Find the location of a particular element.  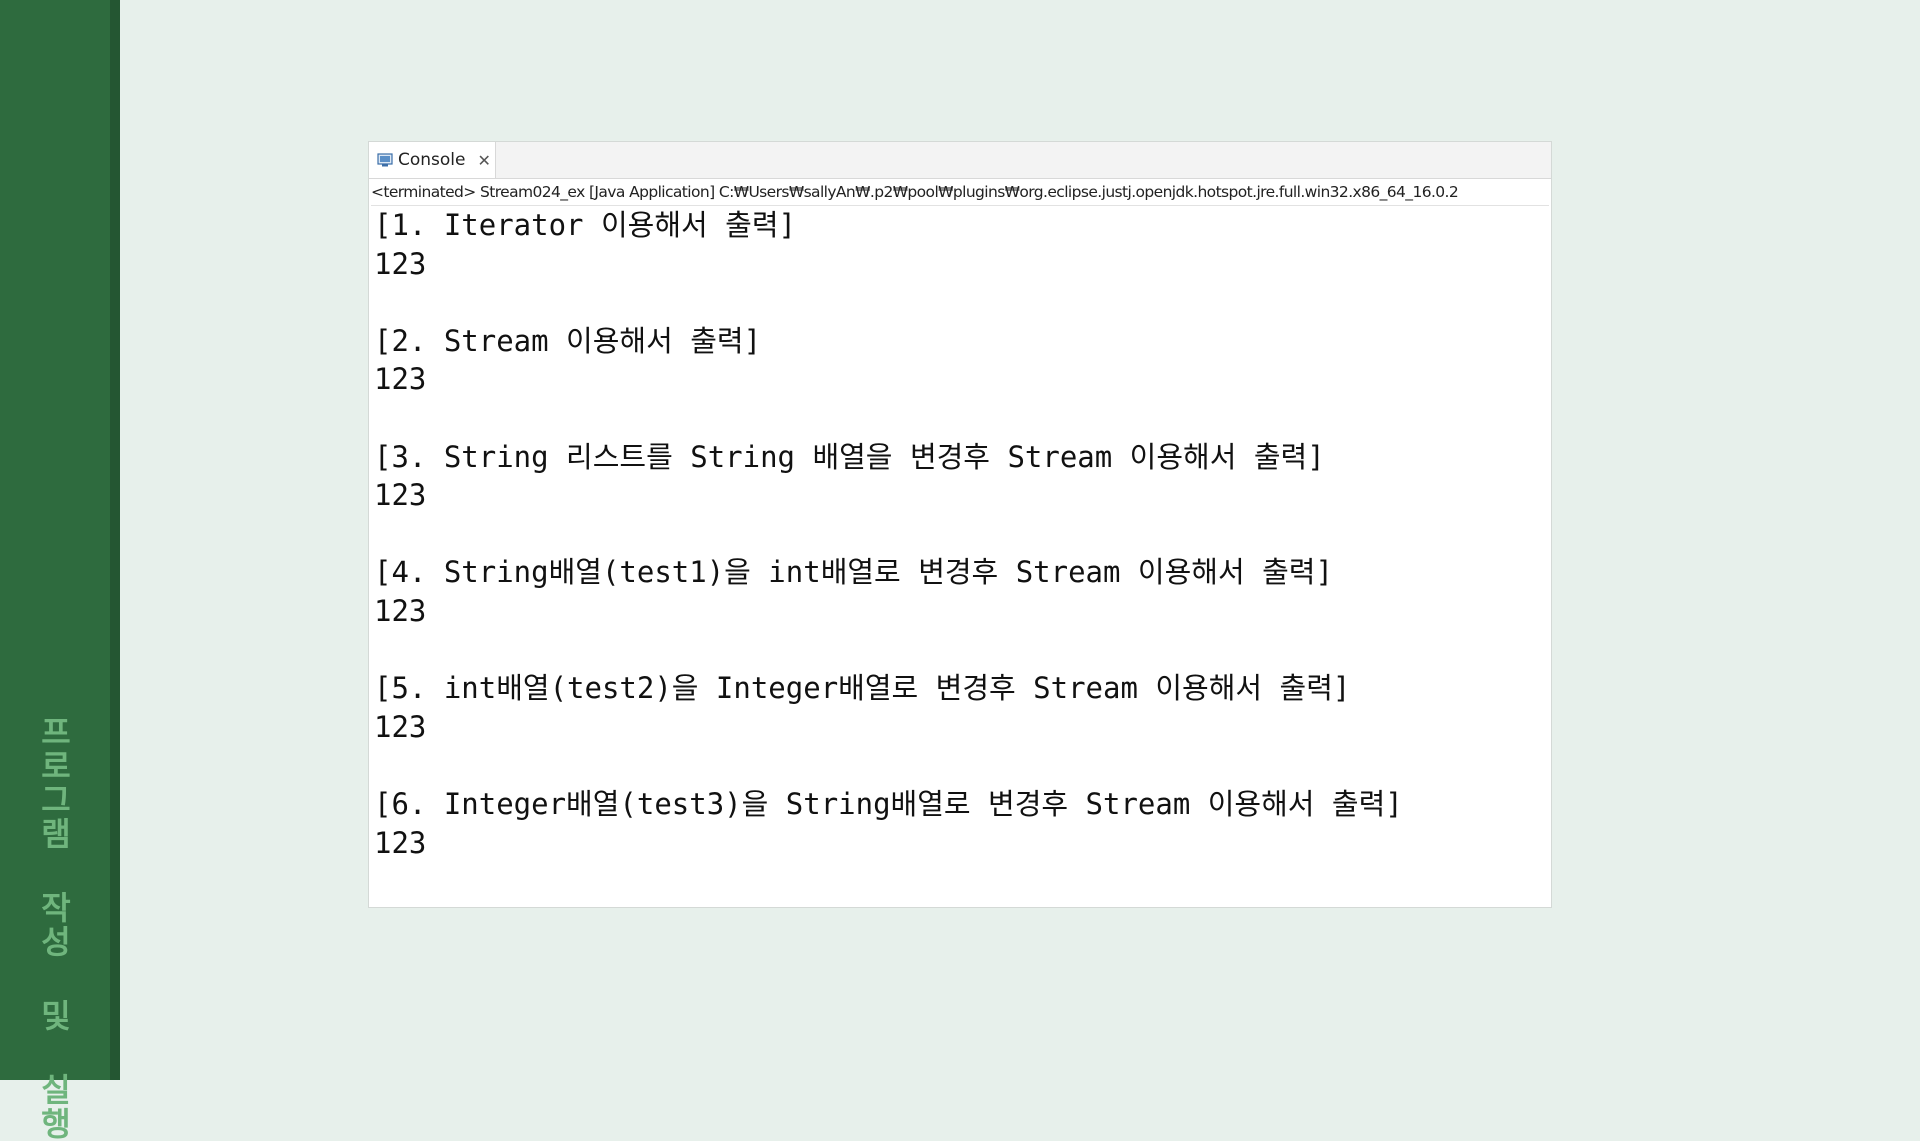

output-line: [1. Iterator 이용해서 출력] is located at coordinates (585, 225).